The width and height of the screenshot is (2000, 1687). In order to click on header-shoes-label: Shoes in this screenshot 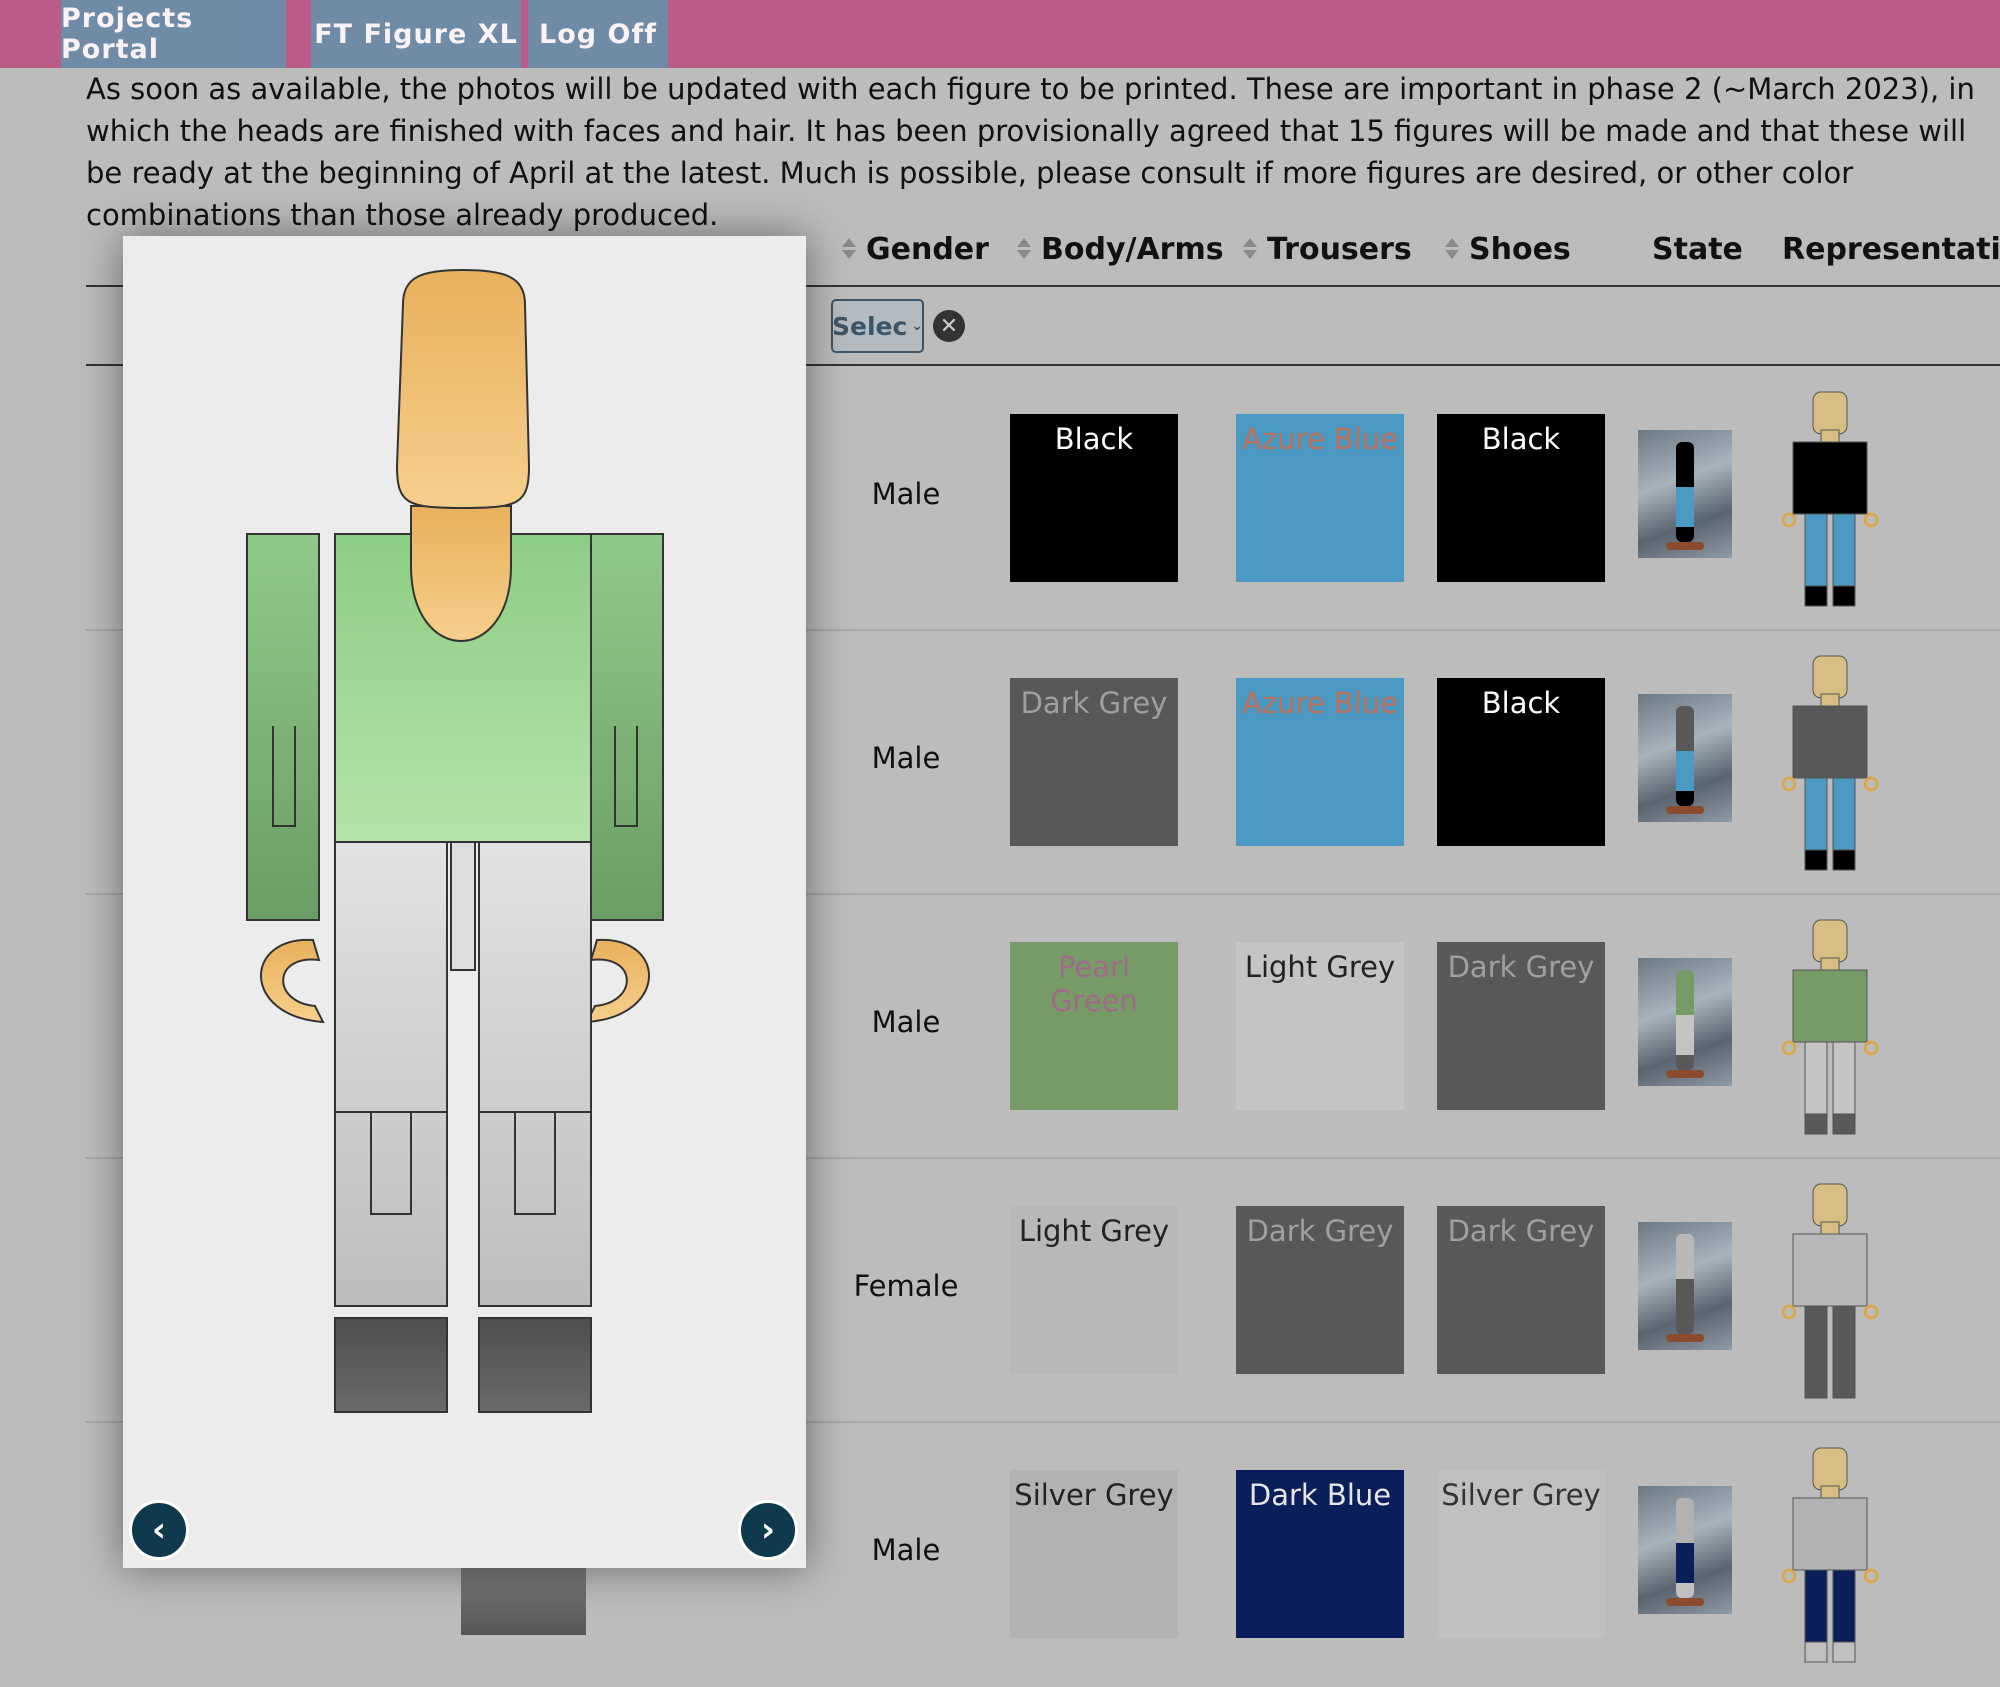, I will do `click(1520, 249)`.